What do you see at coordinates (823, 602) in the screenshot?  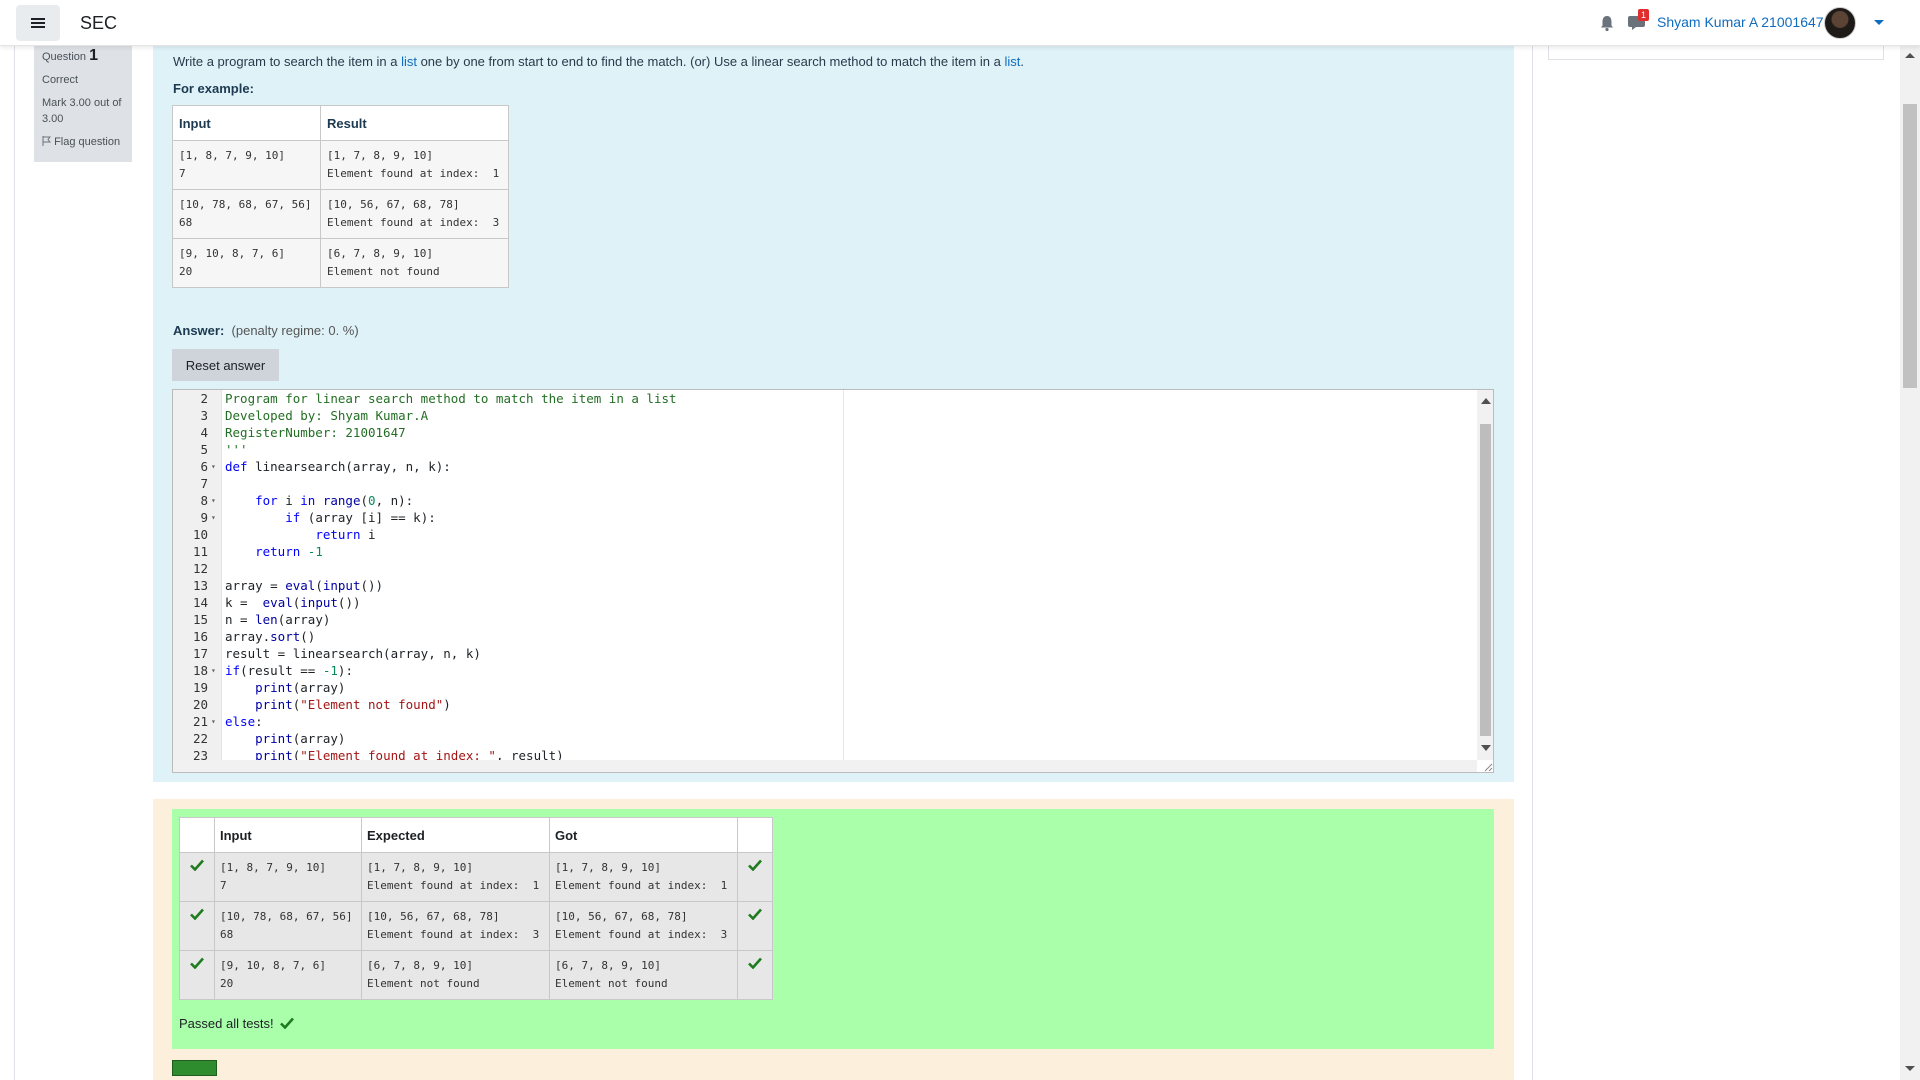 I see `code-line: 14 k = eval(input())` at bounding box center [823, 602].